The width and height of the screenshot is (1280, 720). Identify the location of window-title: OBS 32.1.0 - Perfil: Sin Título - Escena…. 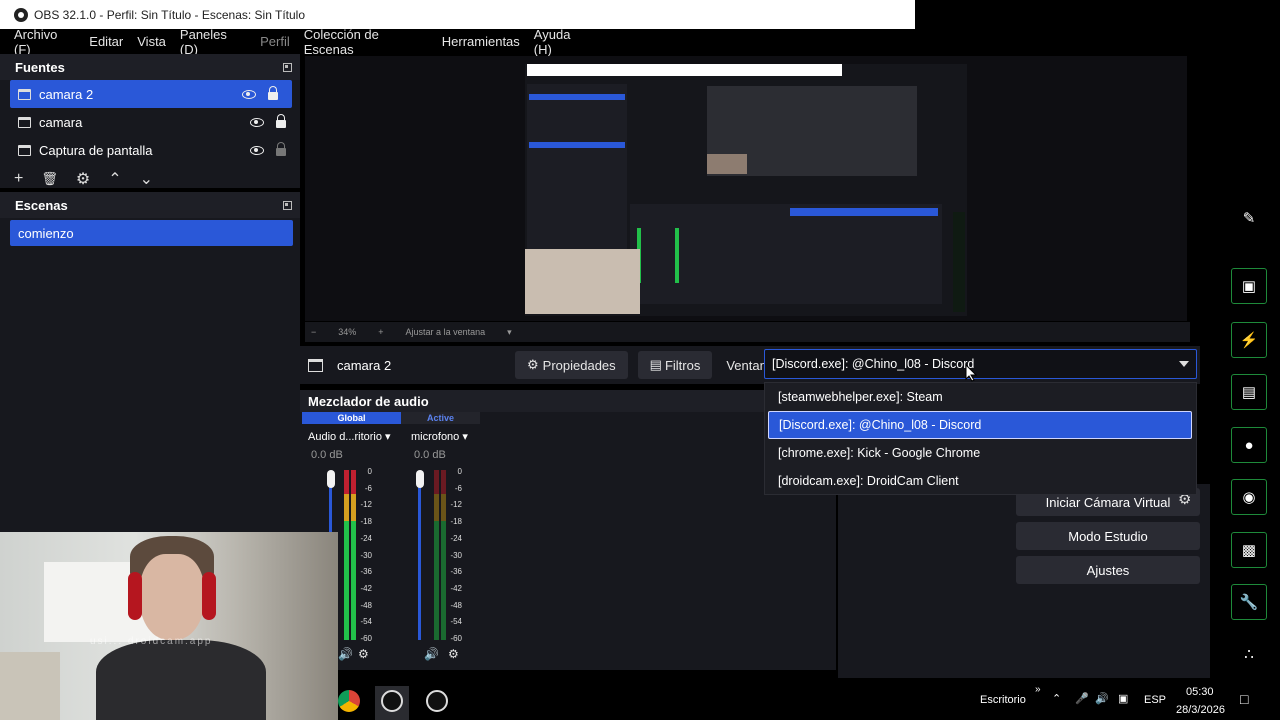
(170, 14).